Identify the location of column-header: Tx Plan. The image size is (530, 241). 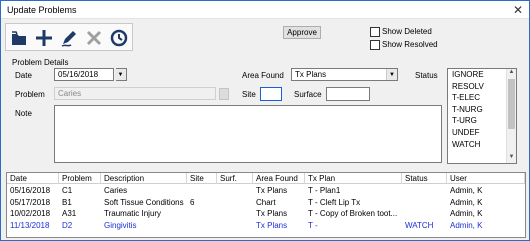
(353, 178).